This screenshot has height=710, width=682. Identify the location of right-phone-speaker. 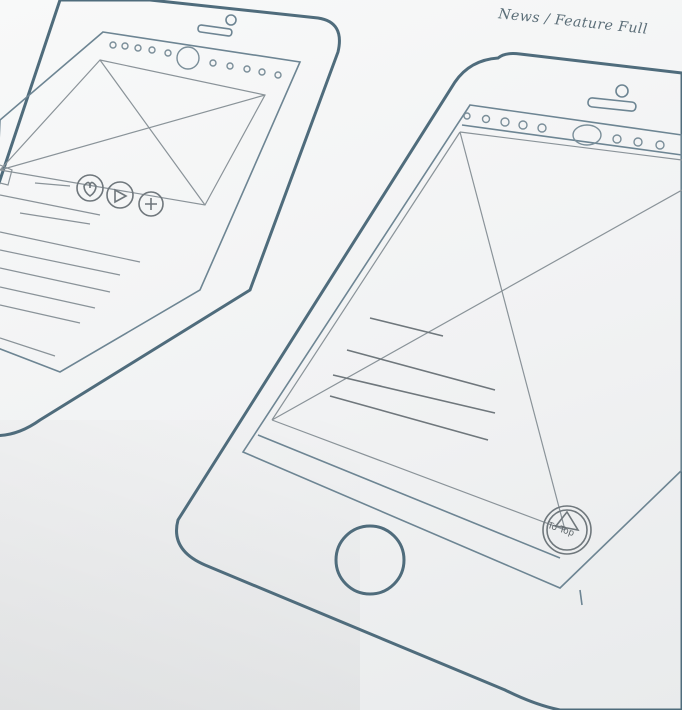
(612, 104).